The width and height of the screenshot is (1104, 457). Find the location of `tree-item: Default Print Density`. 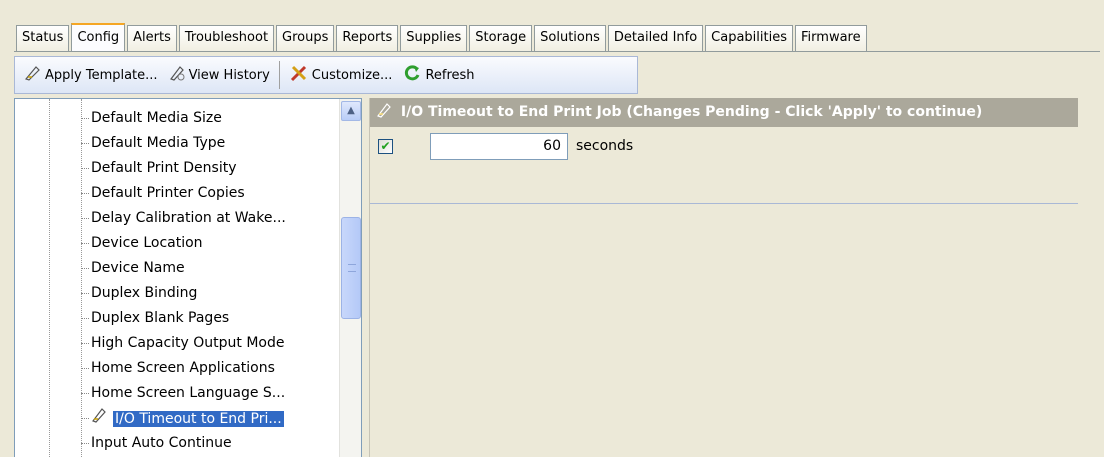

tree-item: Default Print Density is located at coordinates (178, 169).